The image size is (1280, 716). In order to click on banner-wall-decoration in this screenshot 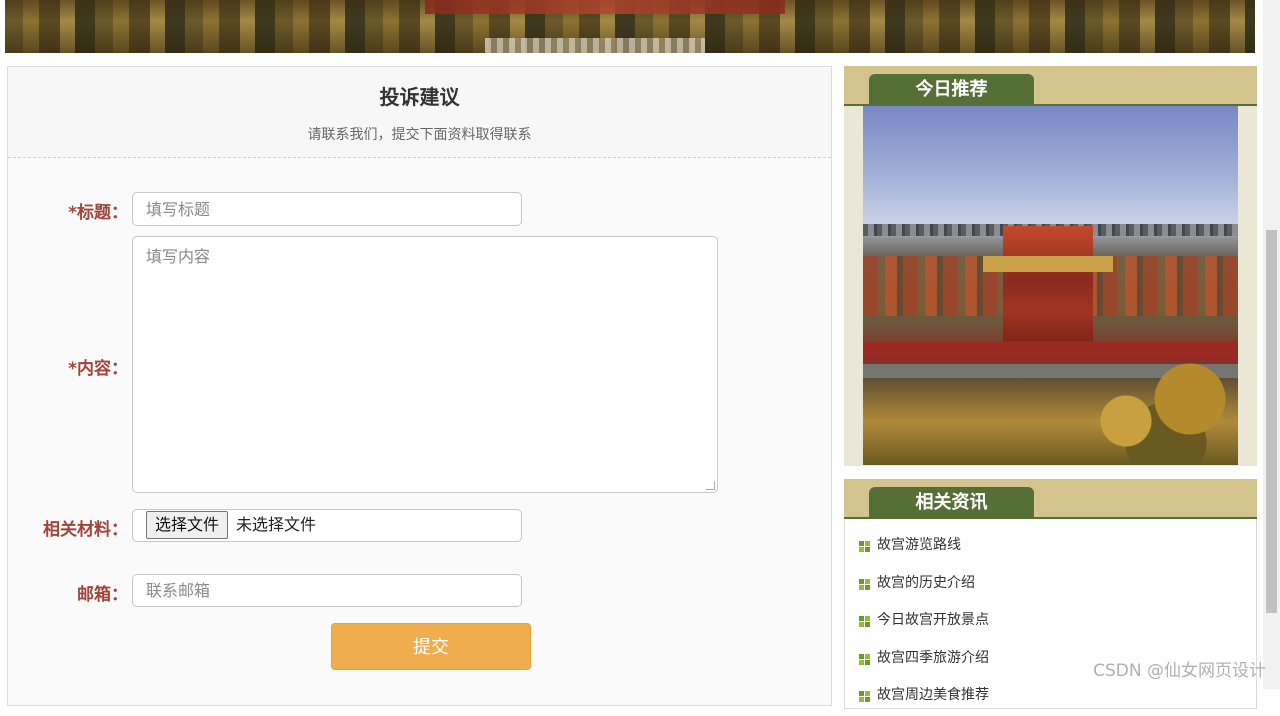, I will do `click(595, 45)`.